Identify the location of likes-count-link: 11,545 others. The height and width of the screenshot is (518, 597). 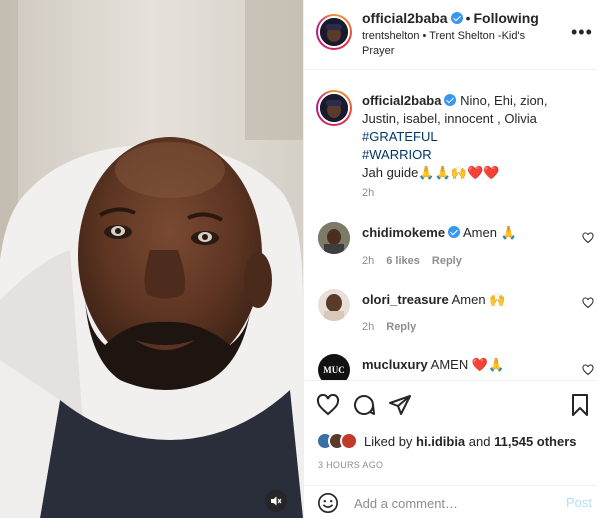
(535, 441).